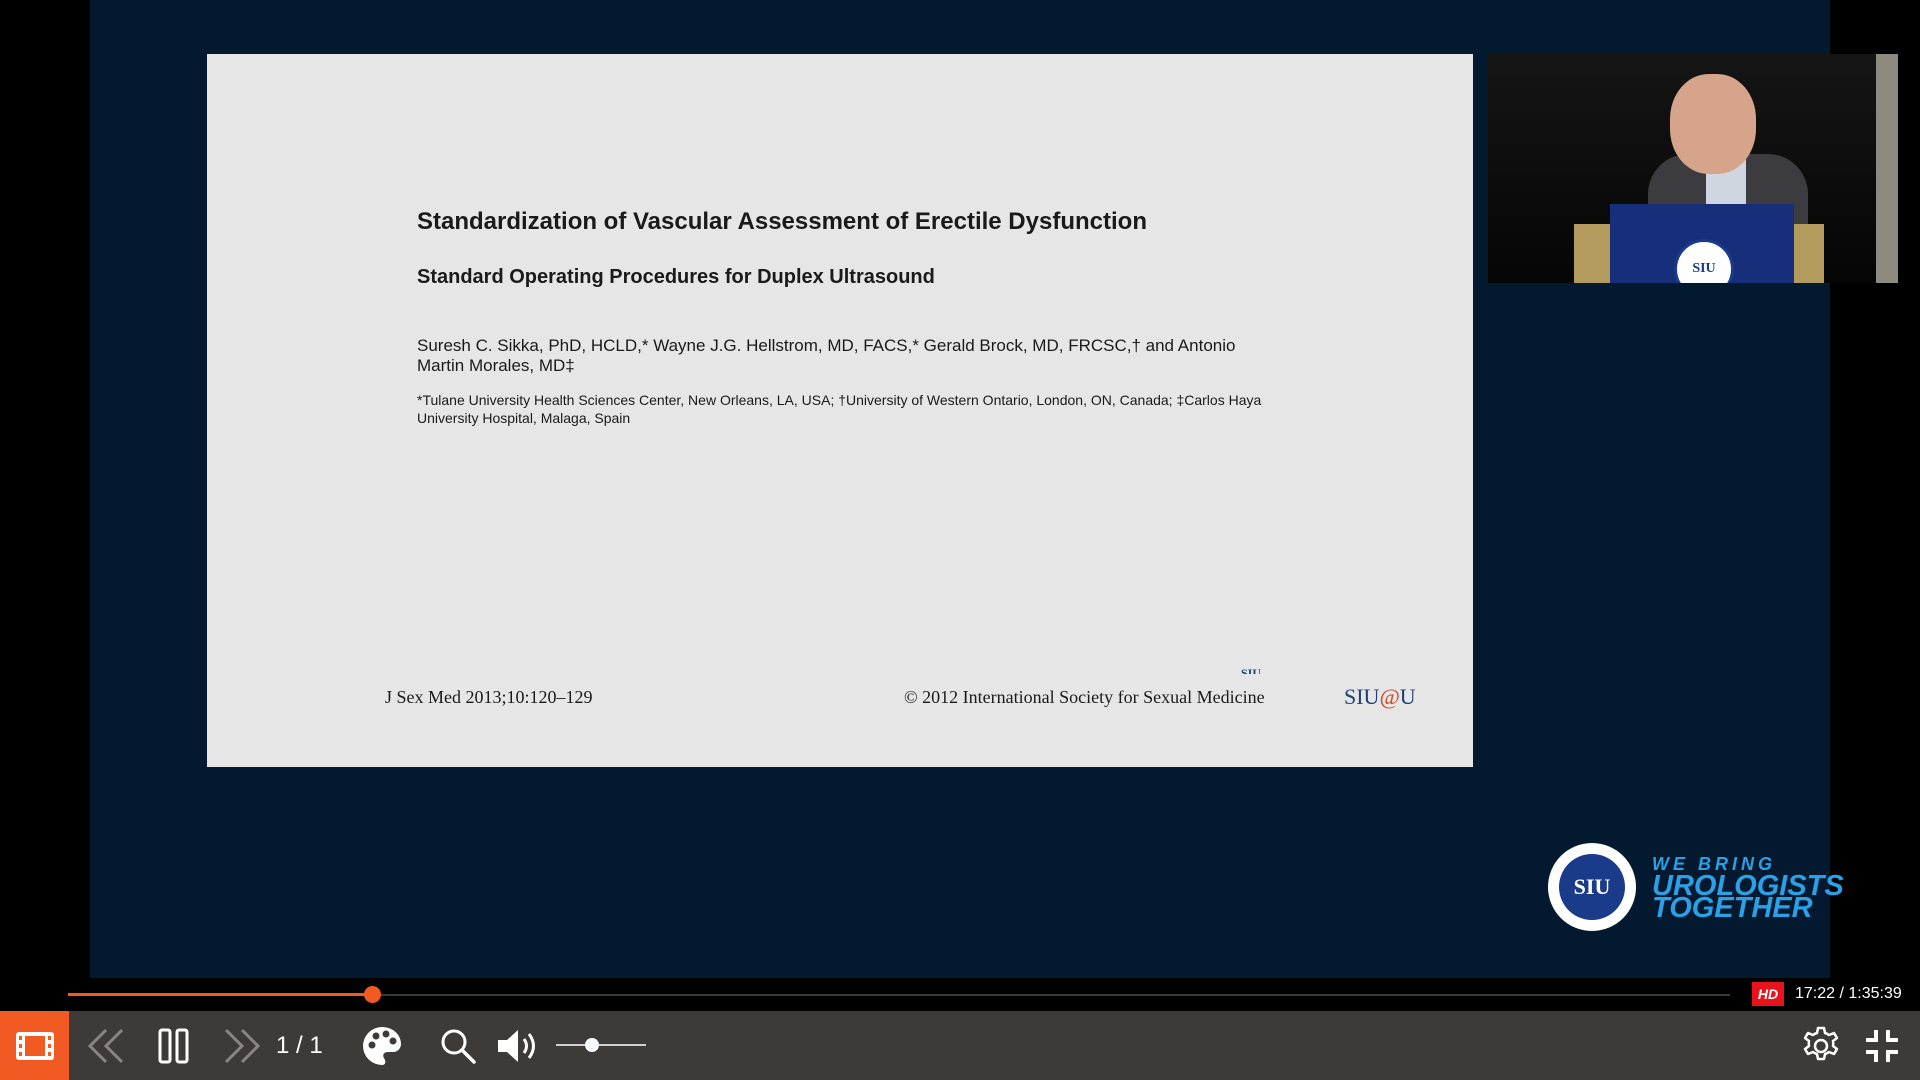 This screenshot has height=1080, width=1920. Describe the element at coordinates (1713, 124) in the screenshot. I see `speaker-head` at that location.